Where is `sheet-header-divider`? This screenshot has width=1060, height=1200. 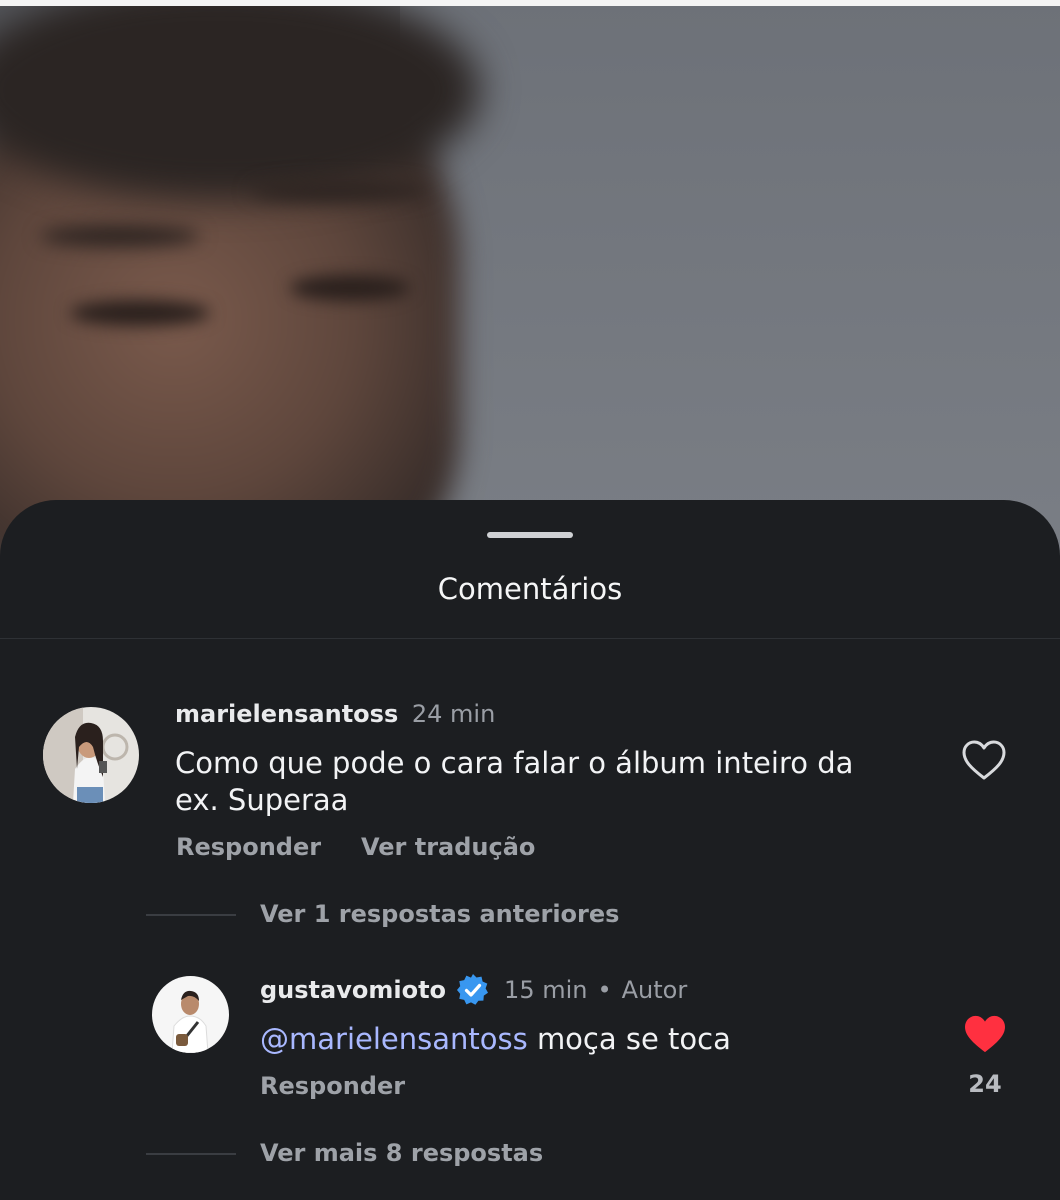 sheet-header-divider is located at coordinates (530, 638).